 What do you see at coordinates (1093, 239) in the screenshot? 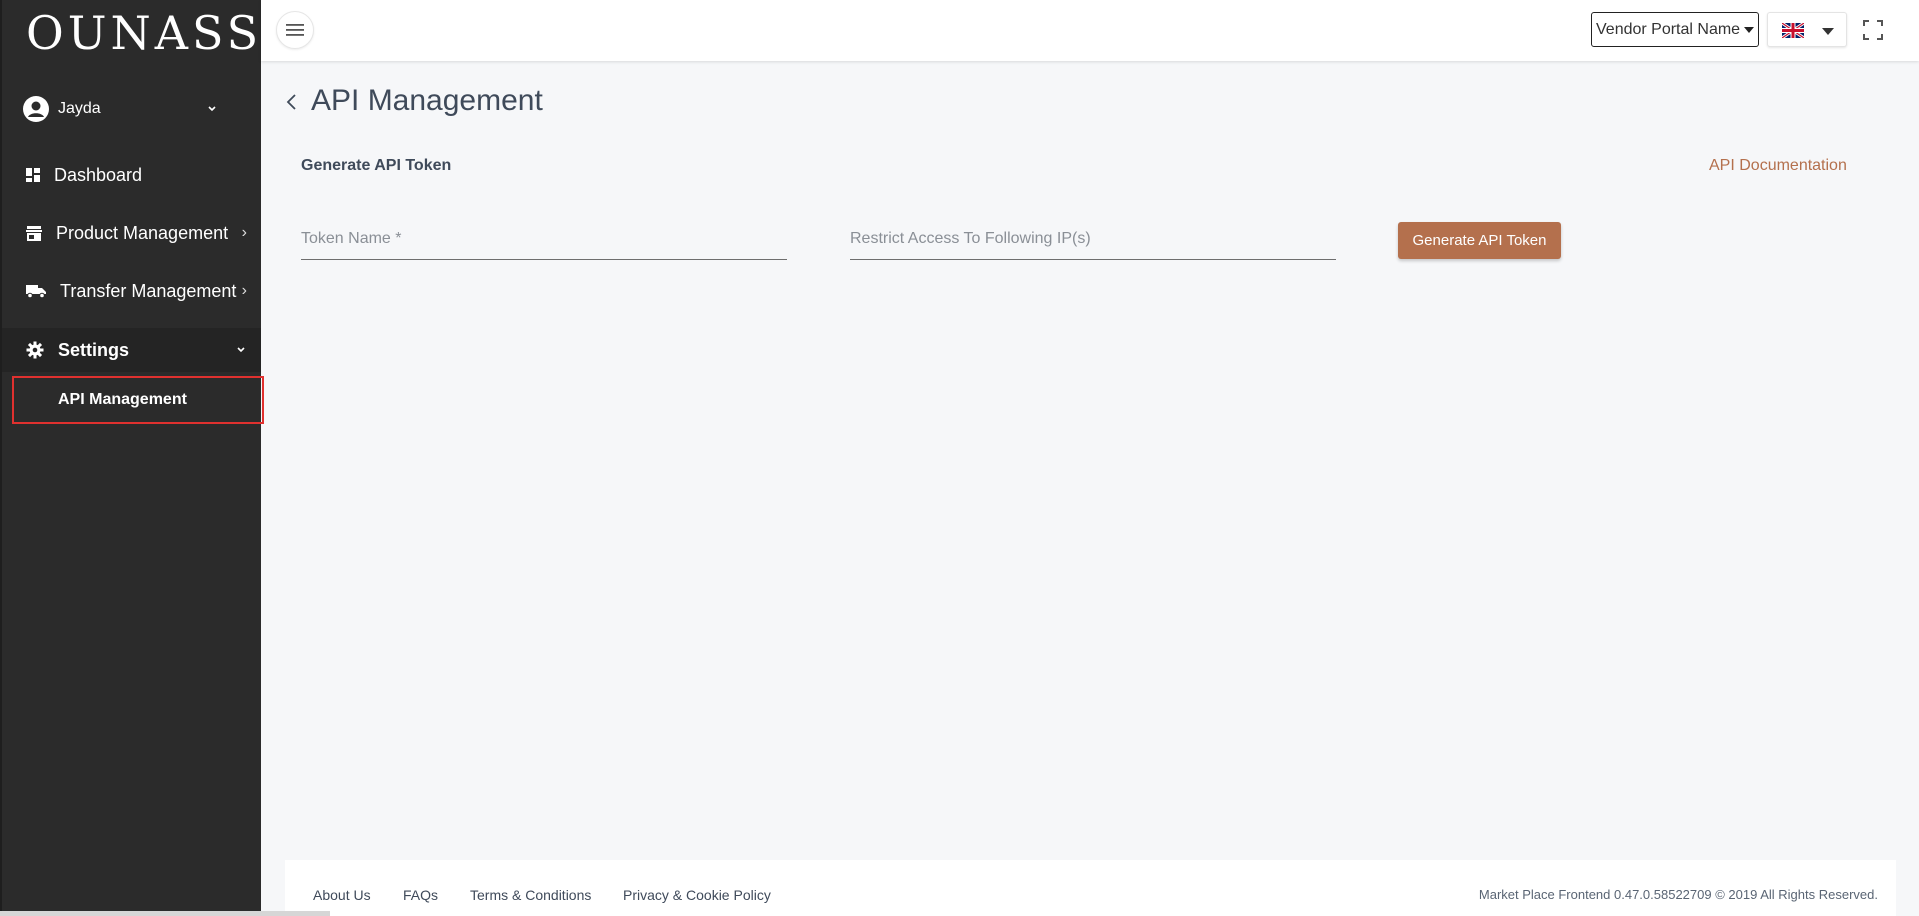
I see `ip-restriction-input` at bounding box center [1093, 239].